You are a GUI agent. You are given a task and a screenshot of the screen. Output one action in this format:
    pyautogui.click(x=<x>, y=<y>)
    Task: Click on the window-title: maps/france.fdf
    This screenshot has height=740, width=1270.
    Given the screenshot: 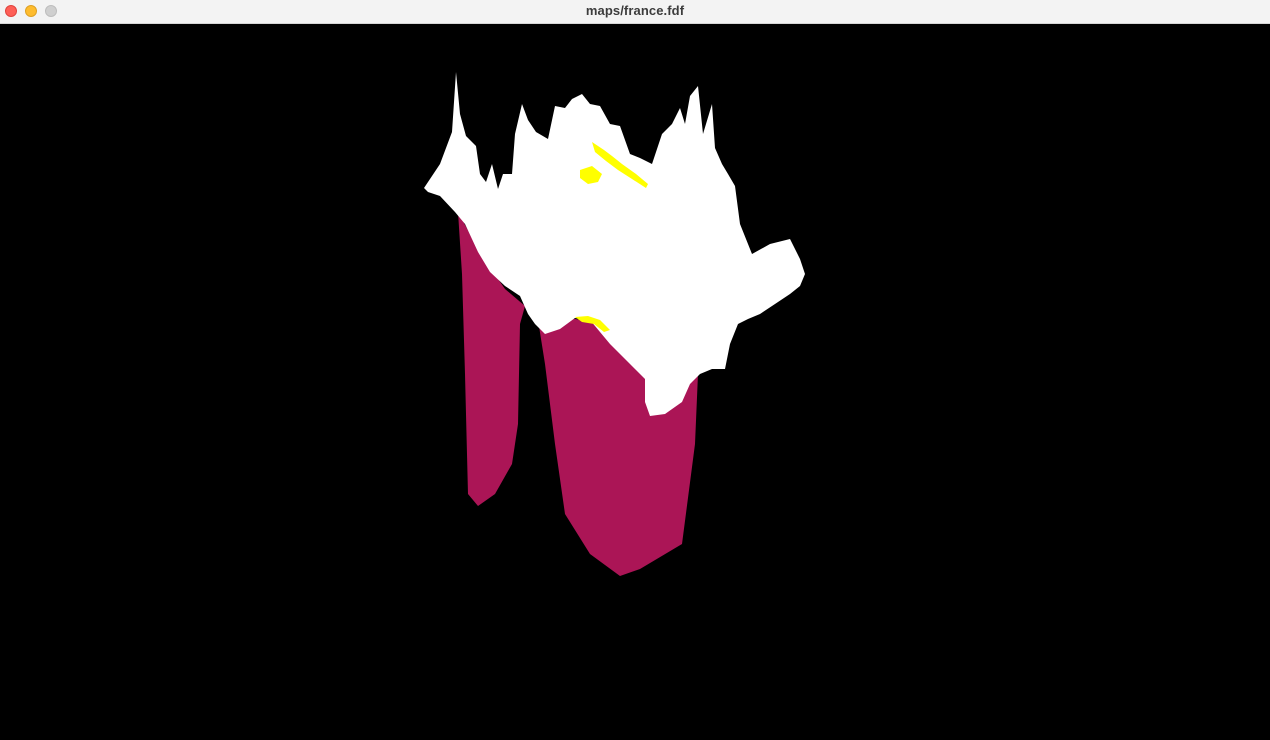 What is the action you would take?
    pyautogui.click(x=635, y=10)
    